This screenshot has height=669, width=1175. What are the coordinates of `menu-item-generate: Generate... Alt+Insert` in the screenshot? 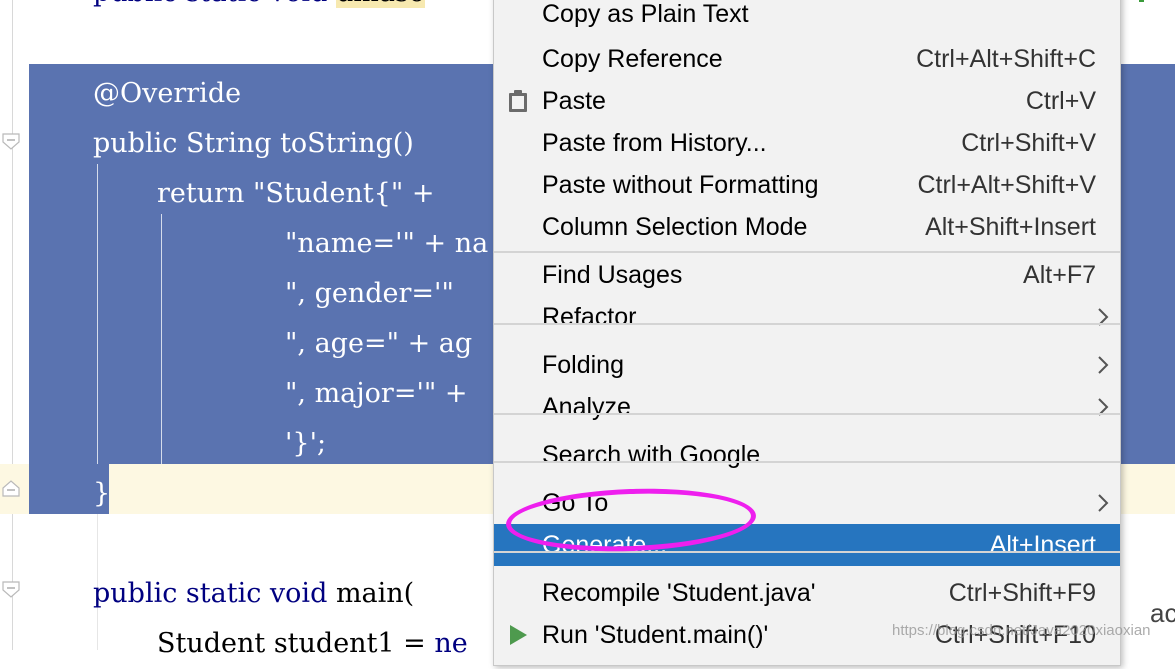 It's located at (807, 545).